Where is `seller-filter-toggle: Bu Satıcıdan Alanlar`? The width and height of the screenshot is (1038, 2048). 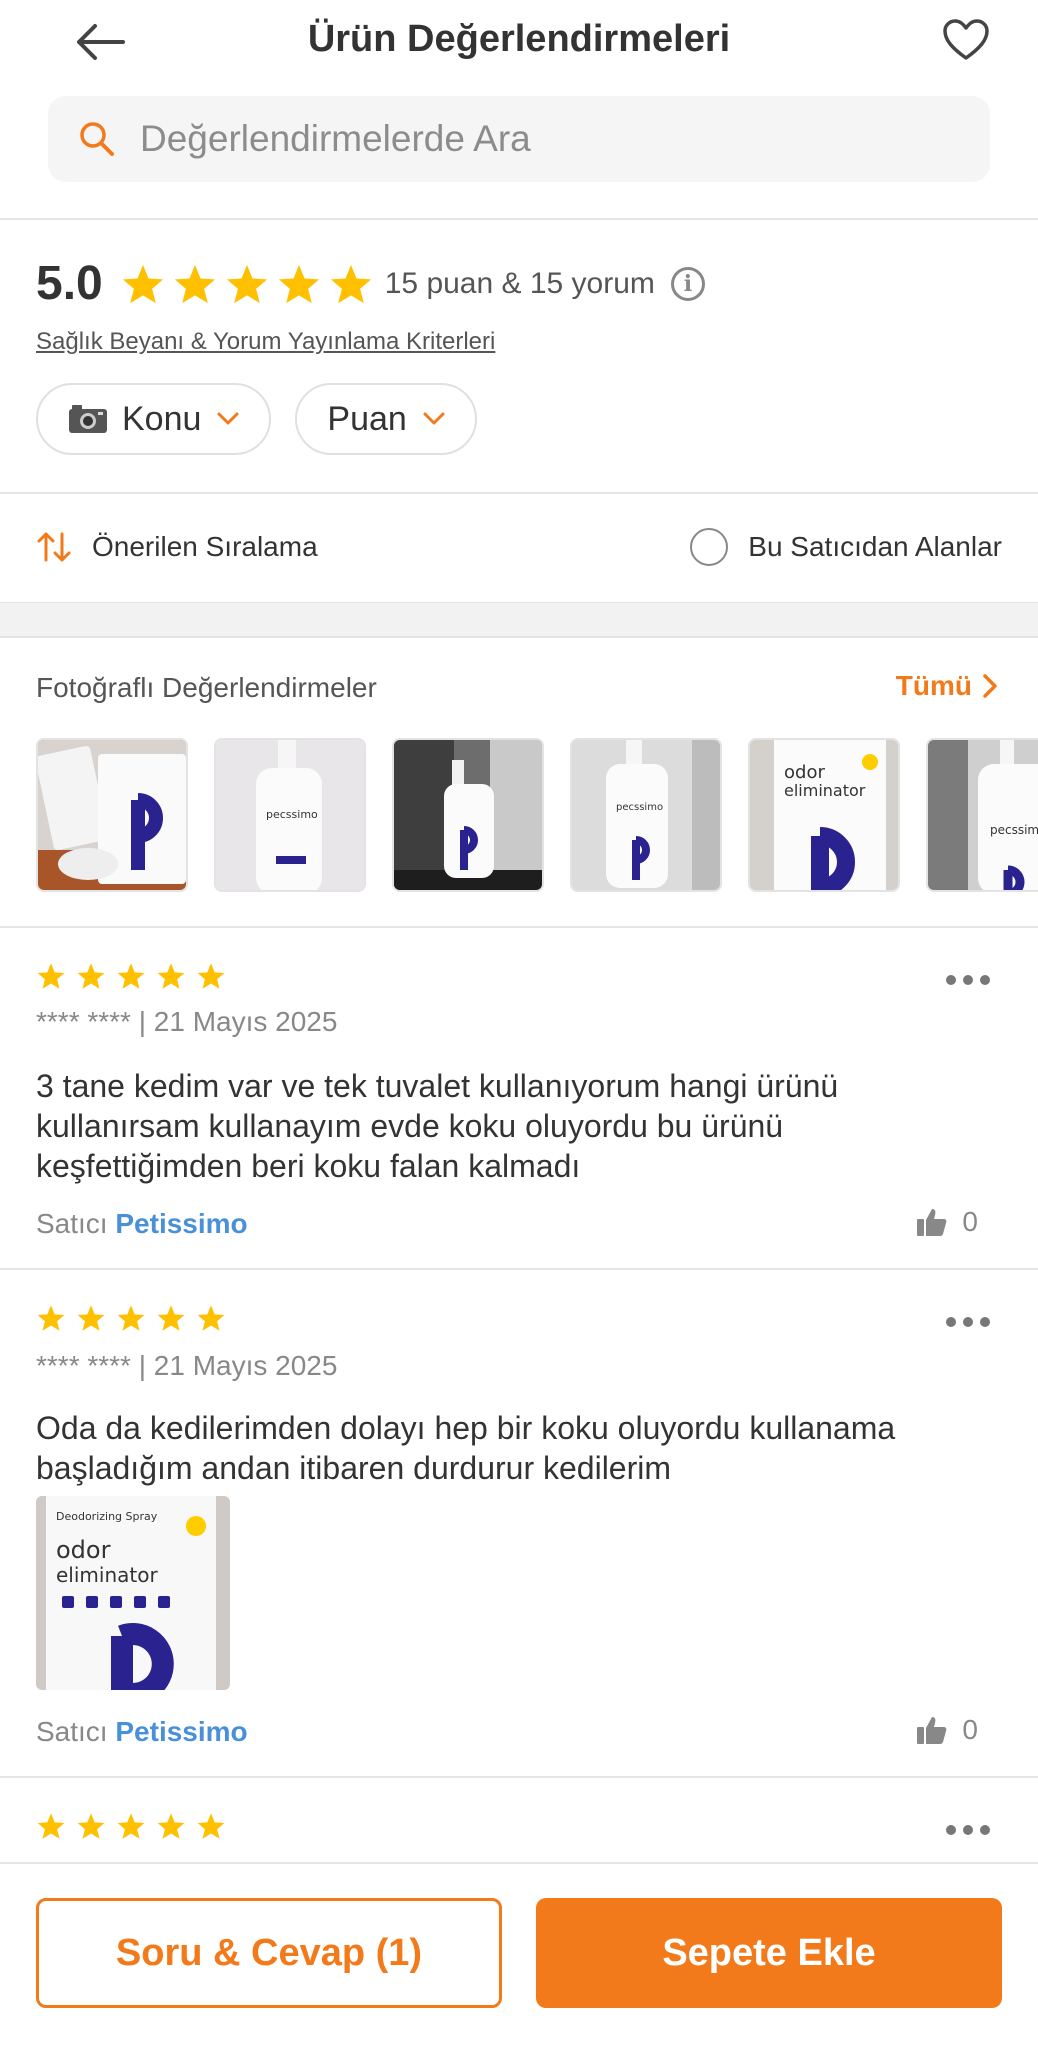 seller-filter-toggle: Bu Satıcıdan Alanlar is located at coordinates (846, 547).